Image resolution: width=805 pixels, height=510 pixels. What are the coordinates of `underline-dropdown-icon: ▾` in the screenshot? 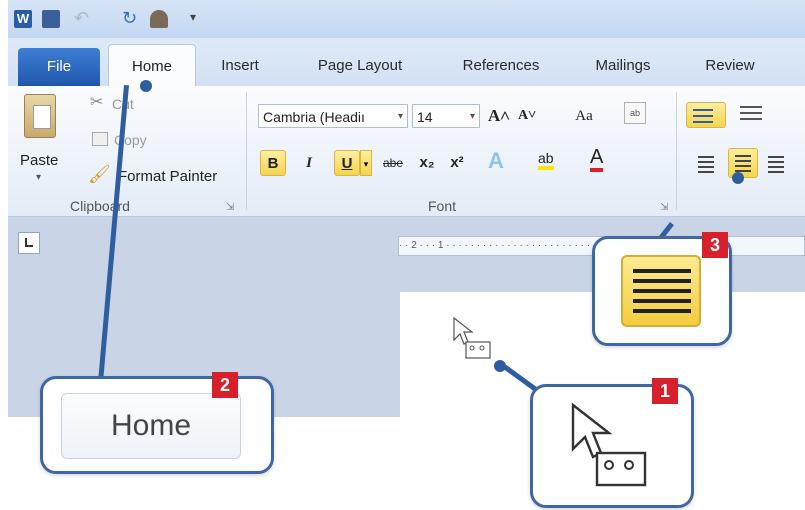 It's located at (366, 163).